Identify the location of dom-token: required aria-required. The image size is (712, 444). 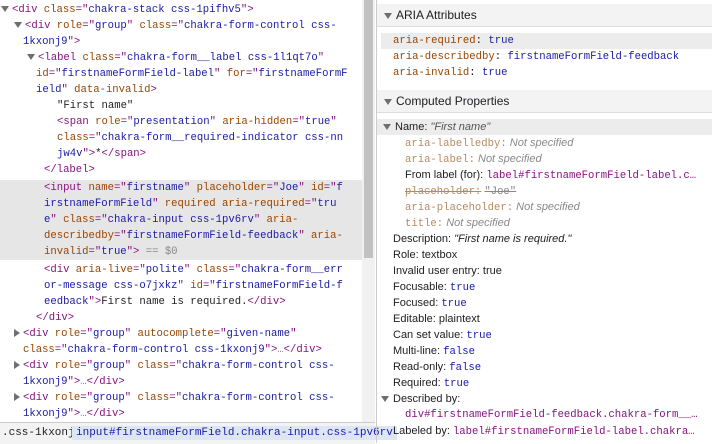
(234, 204).